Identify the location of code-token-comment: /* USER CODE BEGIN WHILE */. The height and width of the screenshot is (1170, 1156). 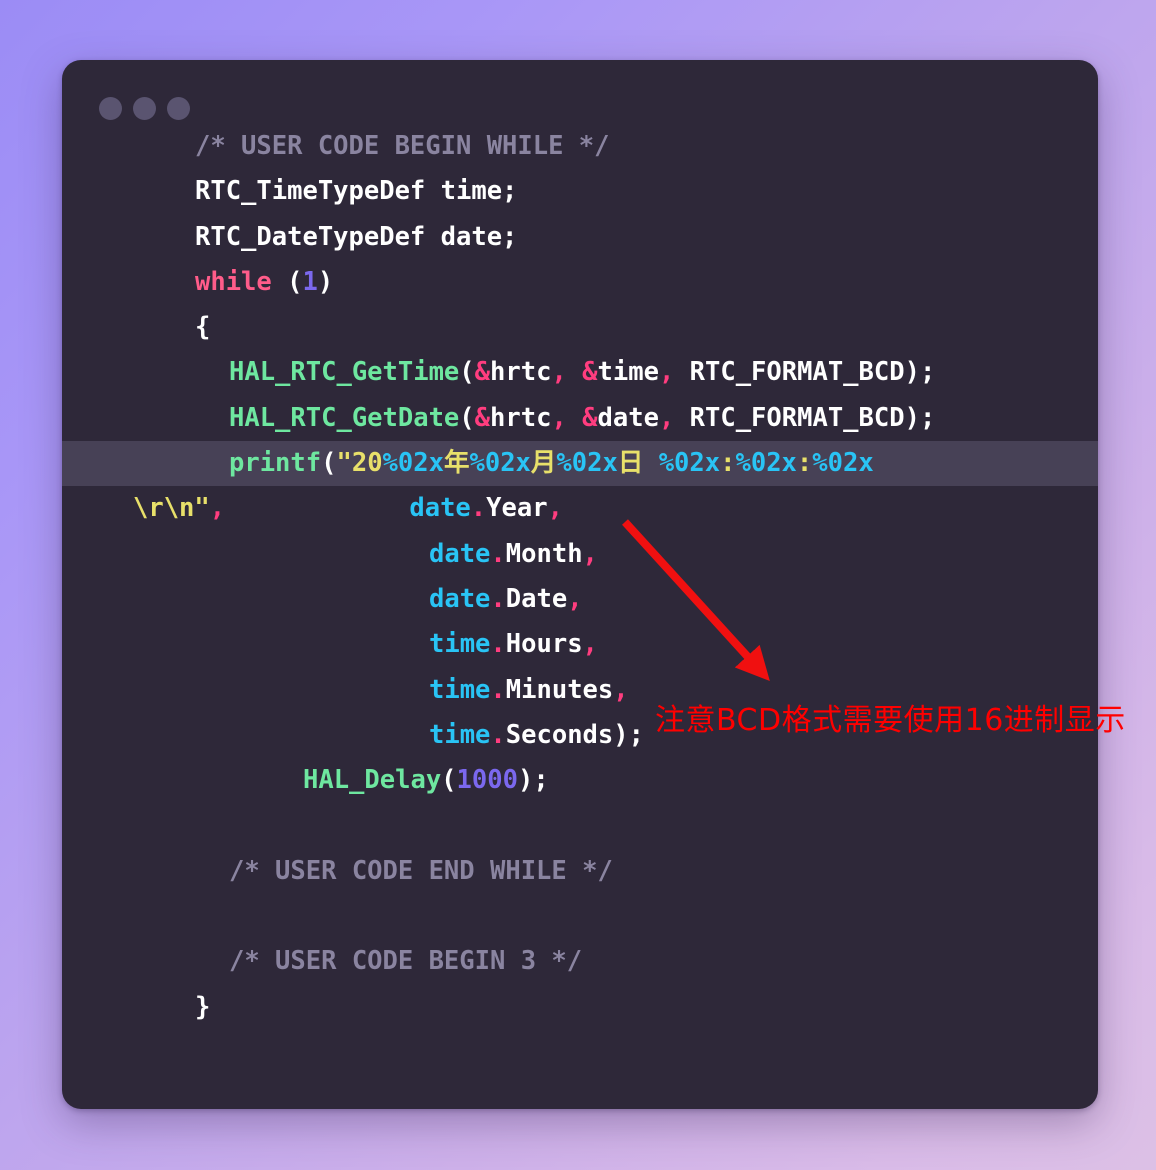
(402, 146).